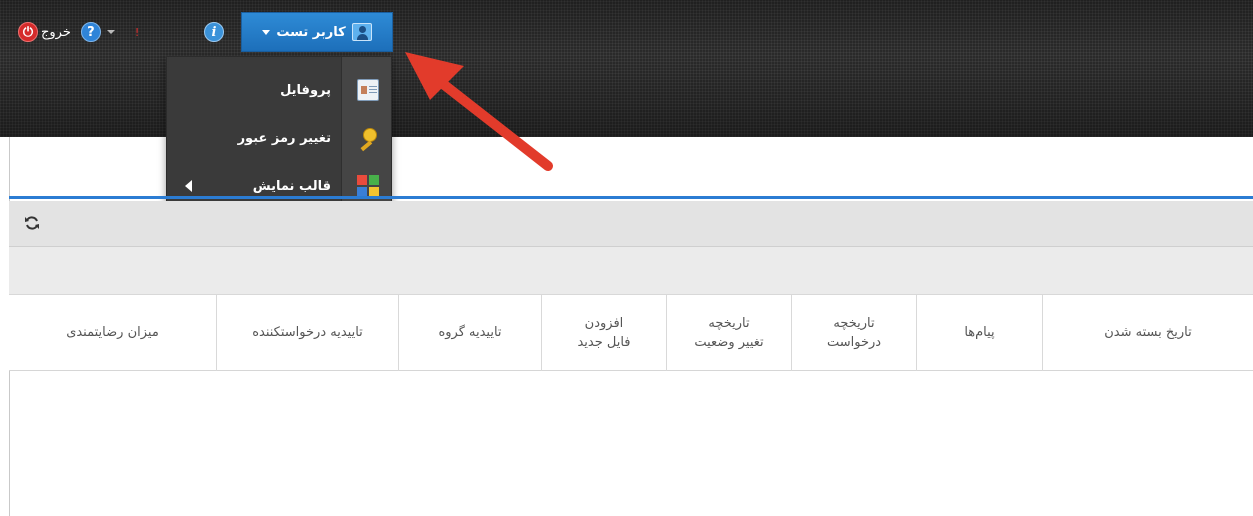  I want to click on column-header-group-approval: تاییدیه گروه, so click(469, 333).